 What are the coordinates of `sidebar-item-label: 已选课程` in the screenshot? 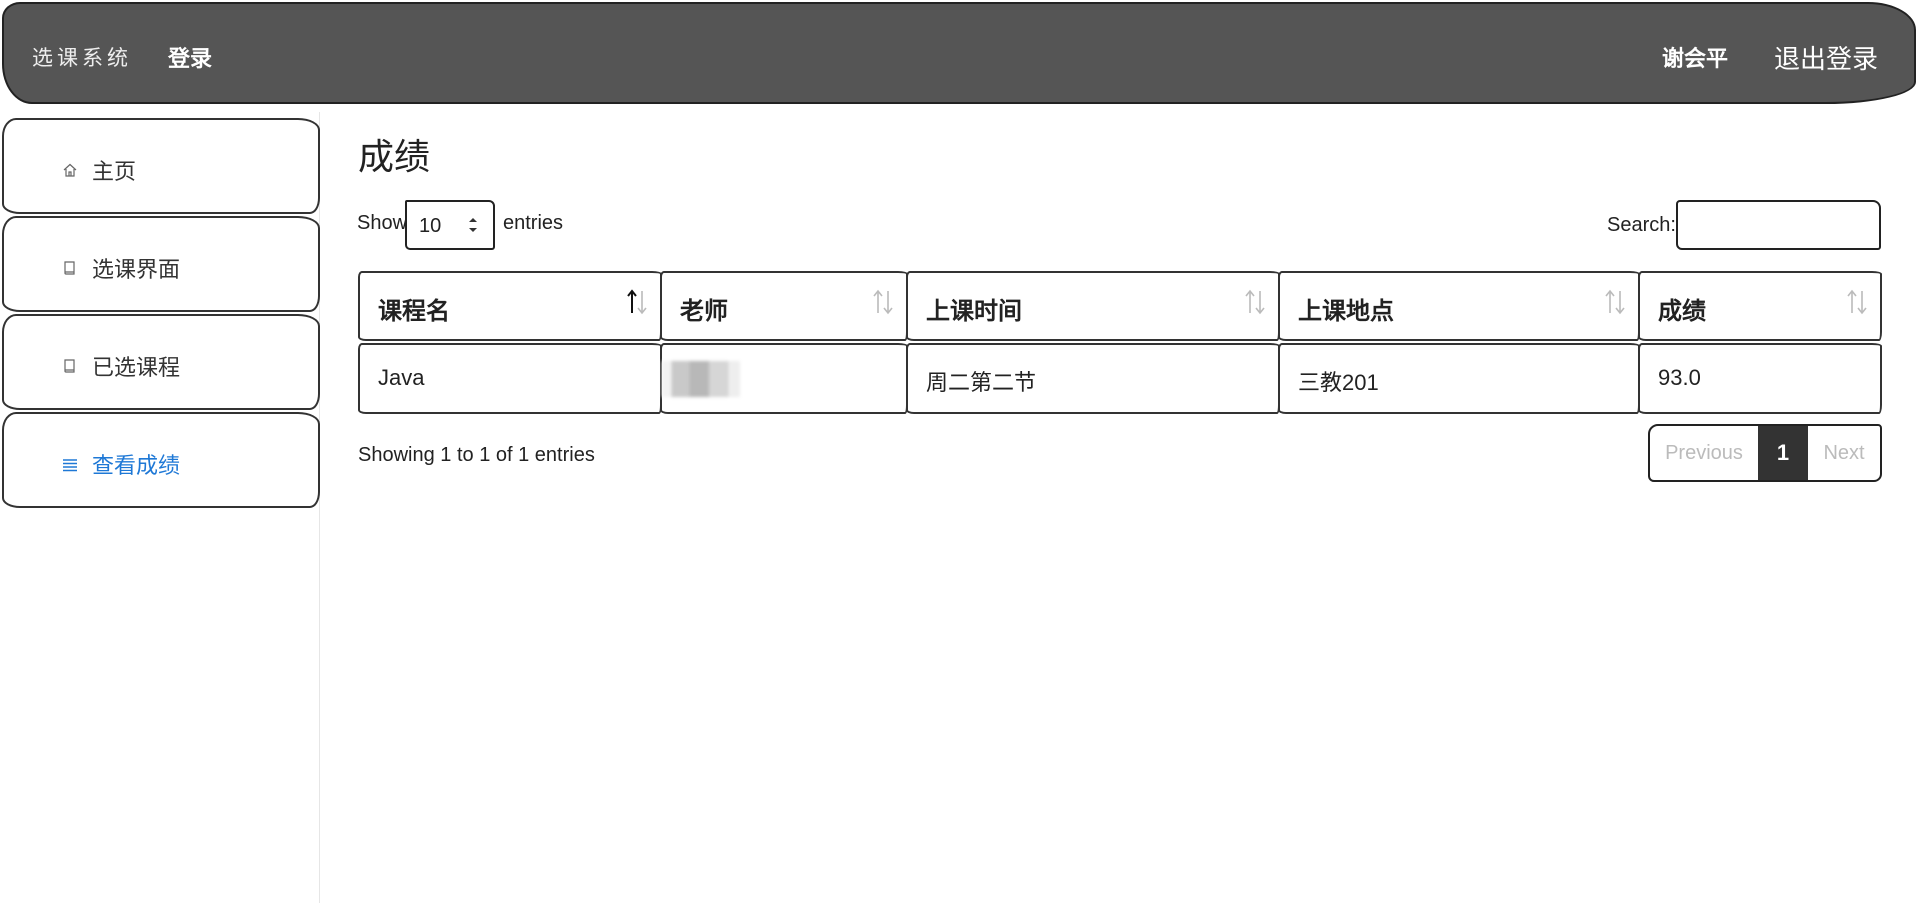 It's located at (136, 367).